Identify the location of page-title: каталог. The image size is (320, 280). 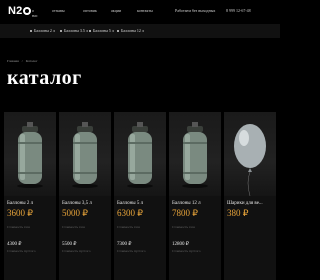
(44, 78).